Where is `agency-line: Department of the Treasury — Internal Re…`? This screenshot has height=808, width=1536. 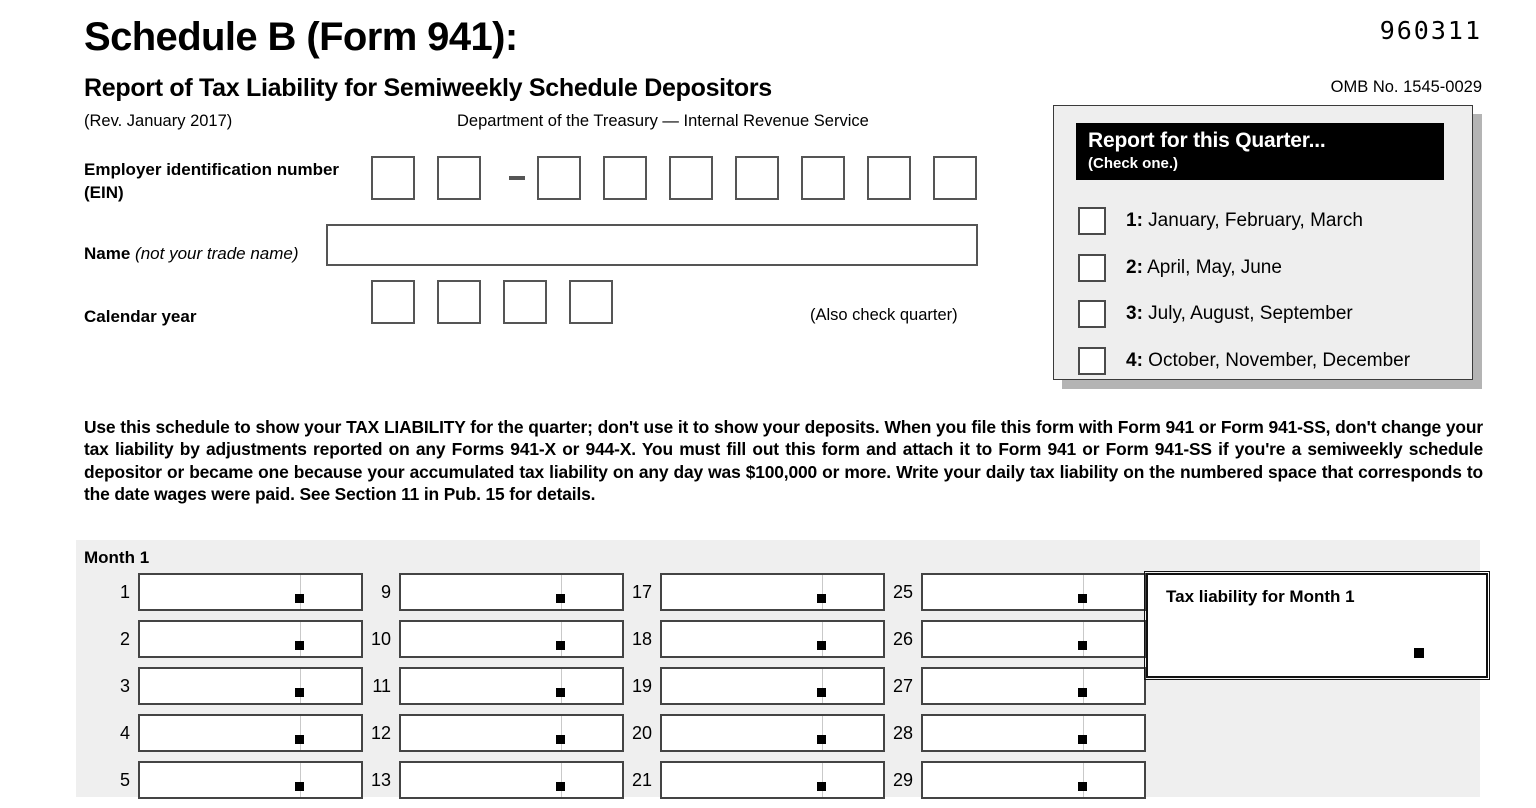
agency-line: Department of the Treasury — Internal Re… is located at coordinates (663, 121).